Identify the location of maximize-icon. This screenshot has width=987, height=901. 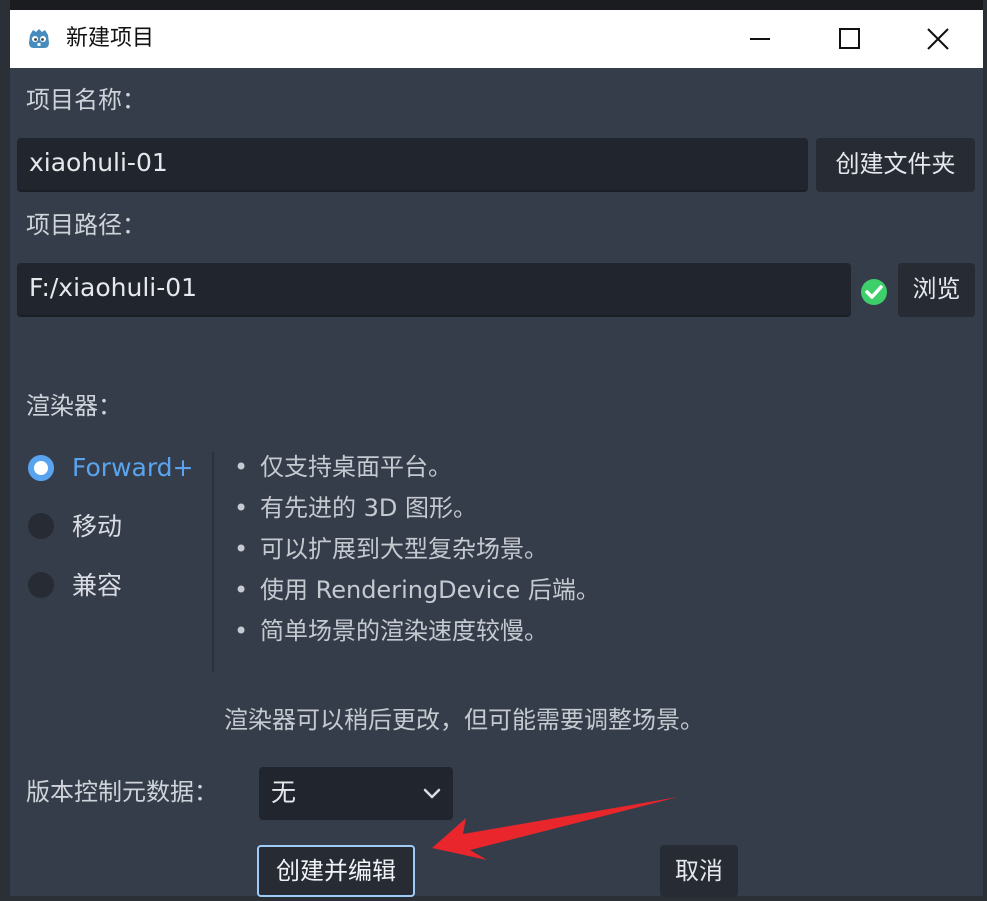
(849, 38).